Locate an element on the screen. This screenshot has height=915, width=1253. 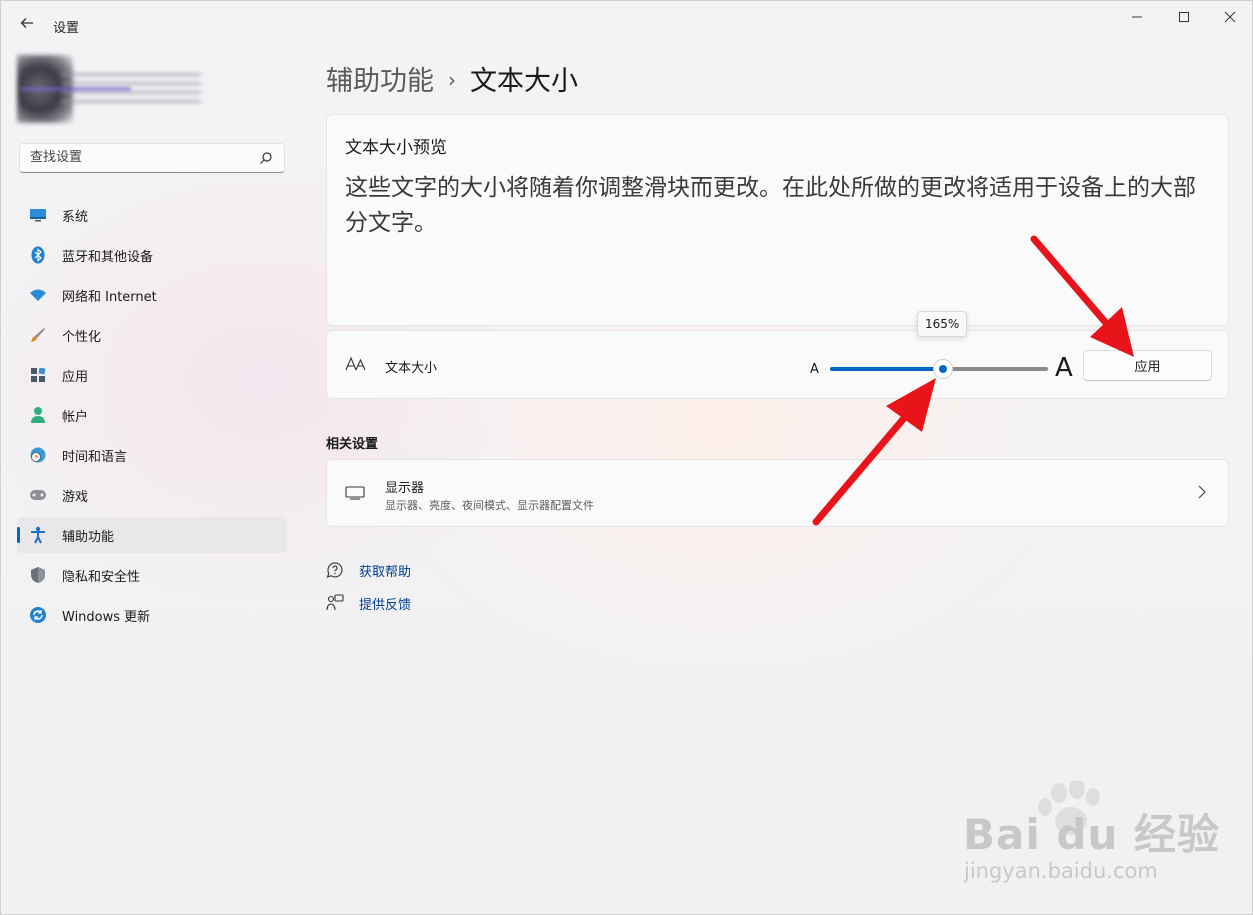
get-help-label: 获取帮助 is located at coordinates (385, 572).